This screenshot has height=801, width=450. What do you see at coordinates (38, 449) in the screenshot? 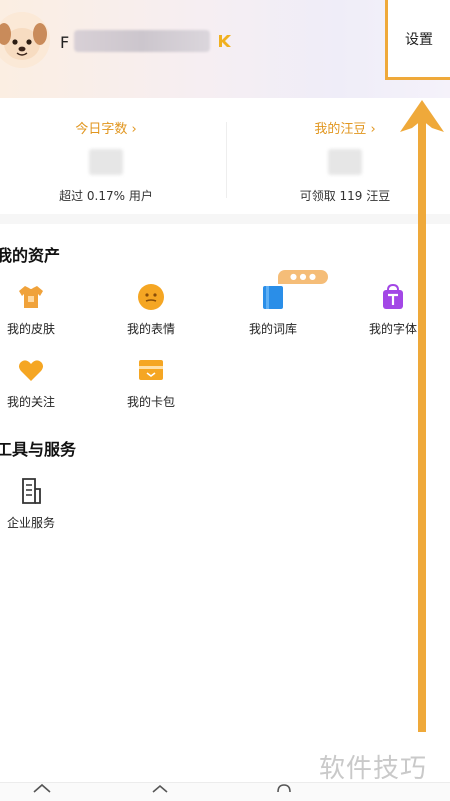
I see `tools-section-title: 工具与服务` at bounding box center [38, 449].